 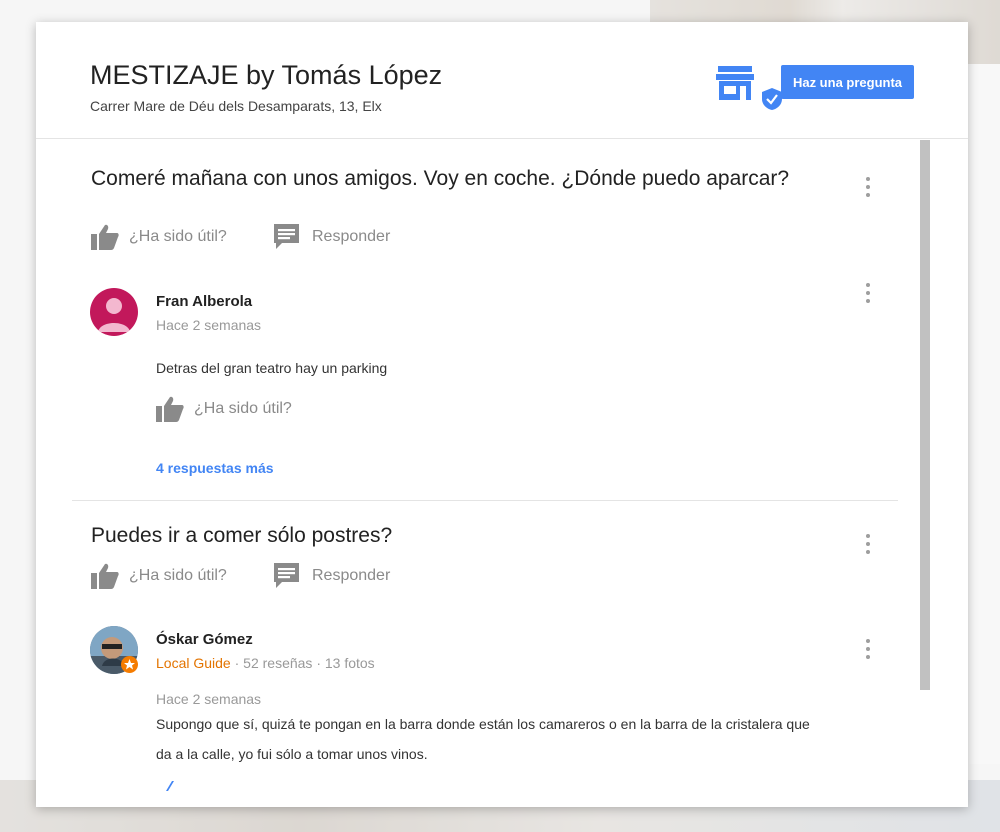 What do you see at coordinates (735, 83) in the screenshot?
I see `store-icon` at bounding box center [735, 83].